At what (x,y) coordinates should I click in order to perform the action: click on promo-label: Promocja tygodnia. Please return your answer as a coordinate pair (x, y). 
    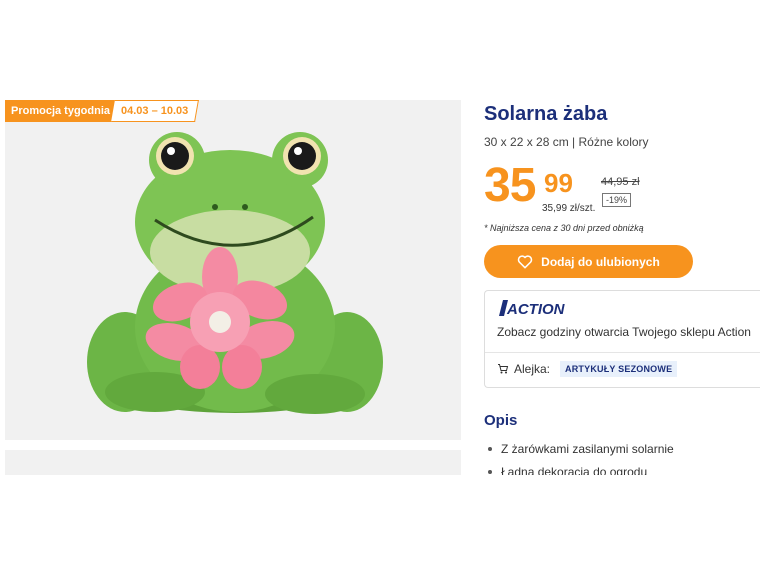
    Looking at the image, I should click on (61, 111).